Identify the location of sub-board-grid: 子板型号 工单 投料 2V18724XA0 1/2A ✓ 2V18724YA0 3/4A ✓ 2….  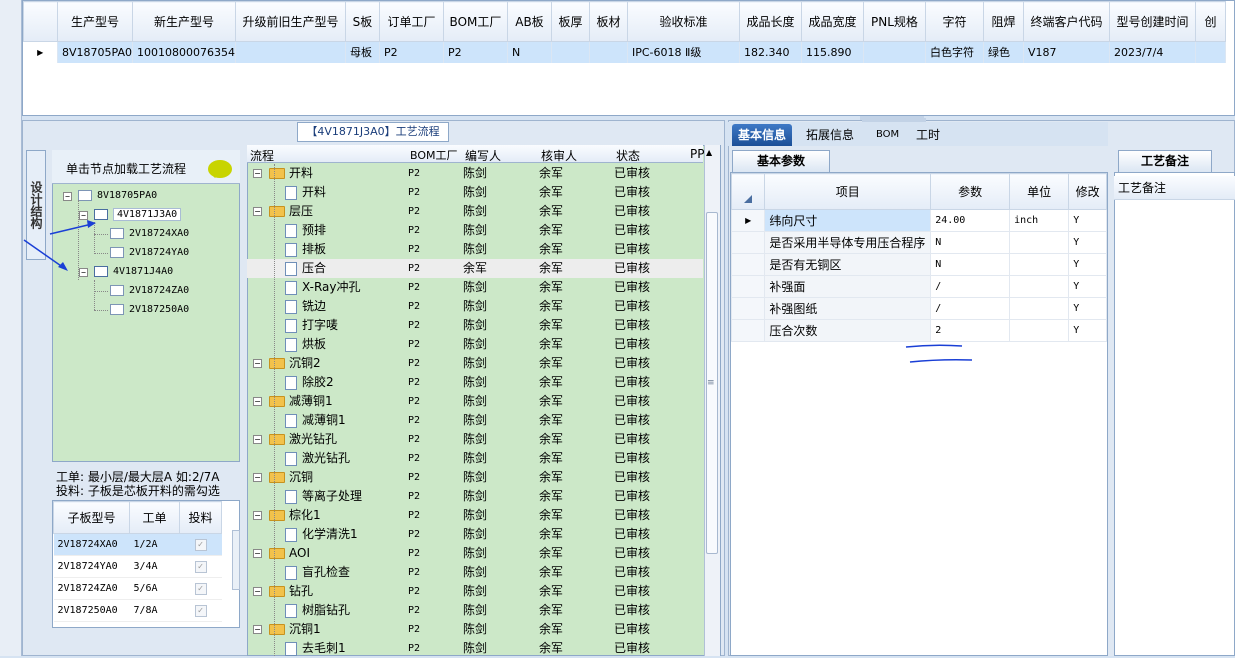
(146, 564).